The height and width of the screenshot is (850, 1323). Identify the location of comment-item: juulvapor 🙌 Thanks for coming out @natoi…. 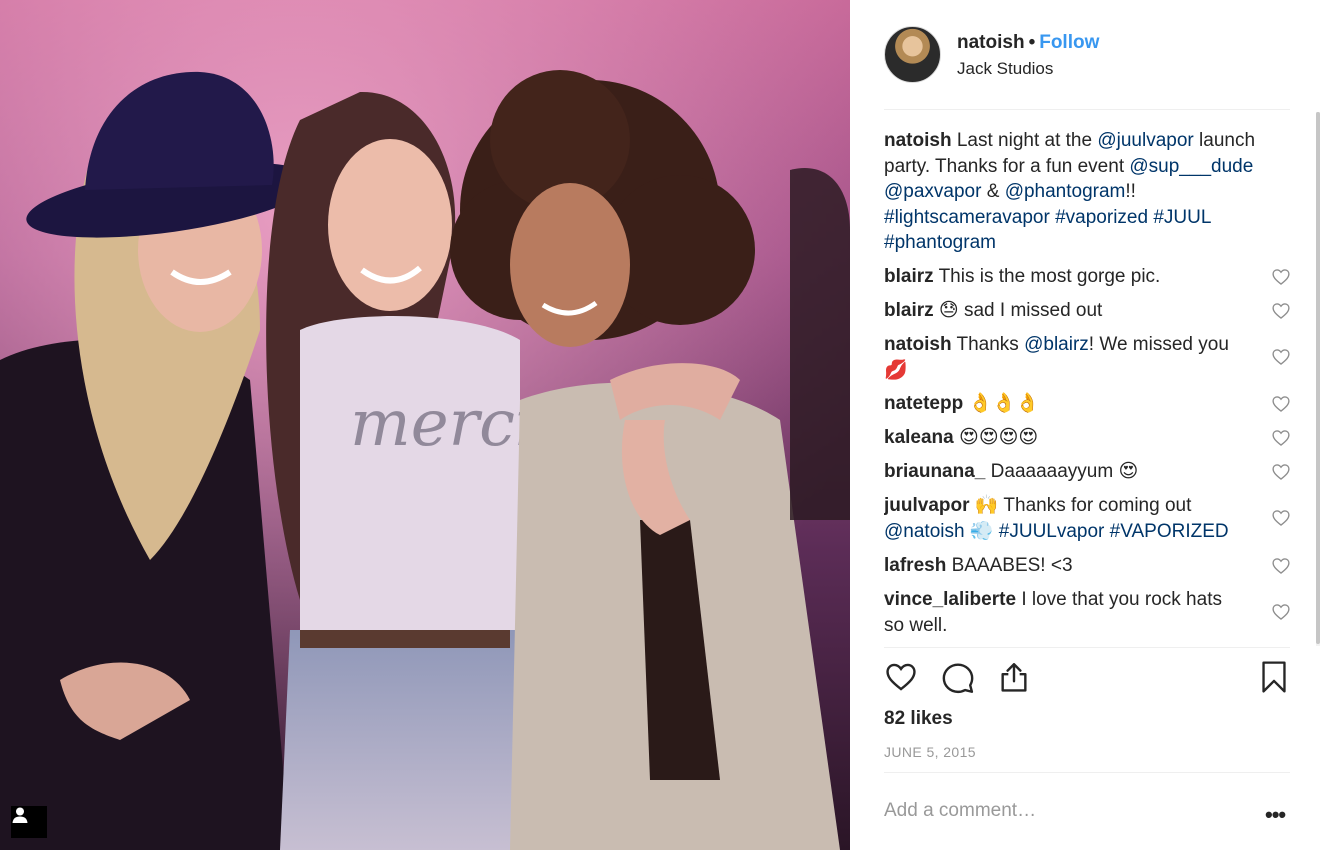
(1087, 518).